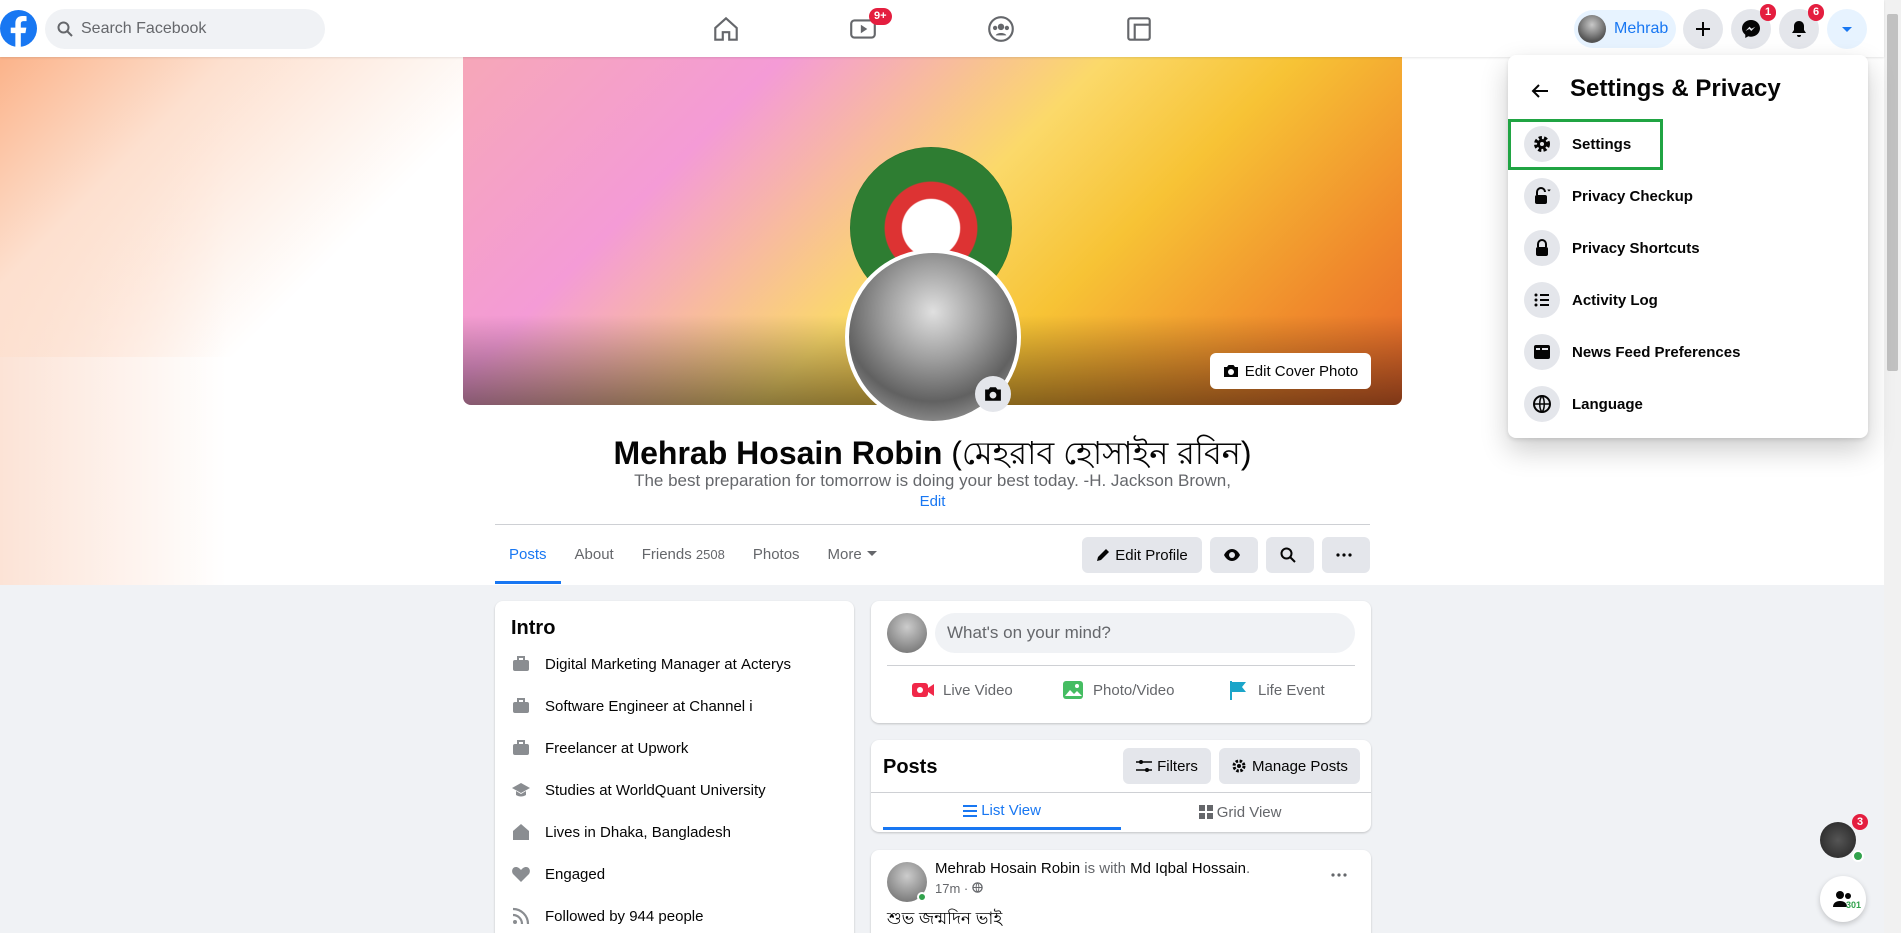 The width and height of the screenshot is (1901, 933). I want to click on tab-photos-label: Photos, so click(776, 554).